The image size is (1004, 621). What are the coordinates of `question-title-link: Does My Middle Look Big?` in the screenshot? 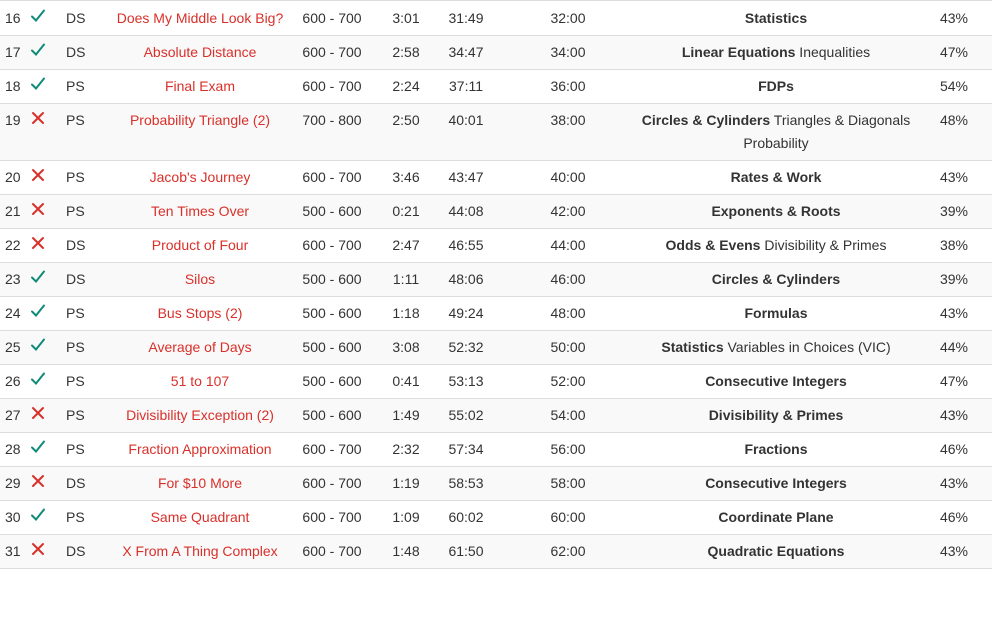 It's located at (200, 18).